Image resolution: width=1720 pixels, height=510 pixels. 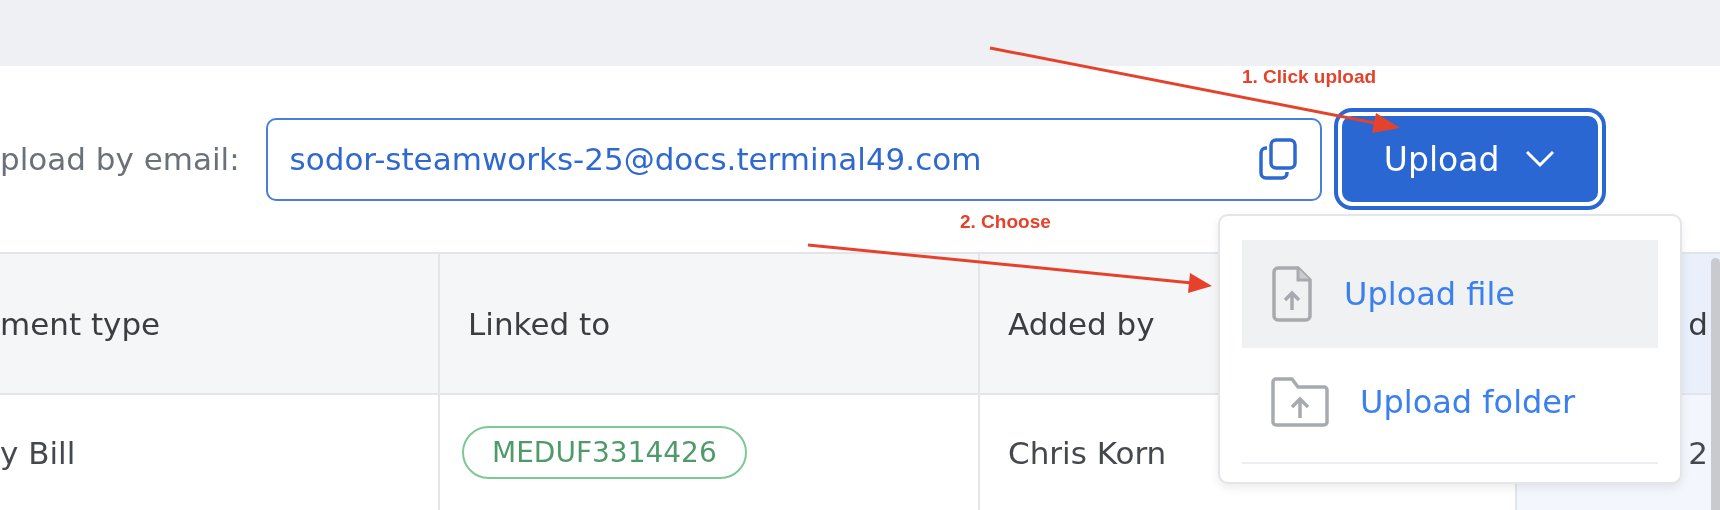 I want to click on email-label: pload by email:, so click(x=120, y=159).